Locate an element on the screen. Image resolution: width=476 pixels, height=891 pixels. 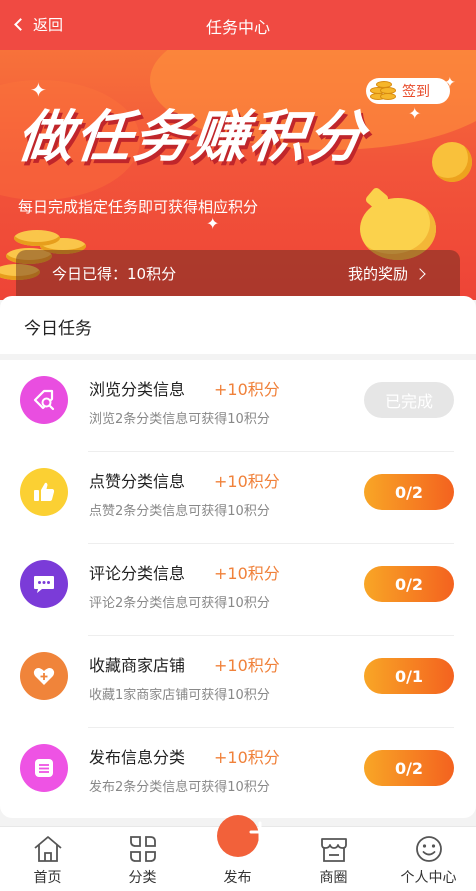
storefront-icon is located at coordinates (334, 850).